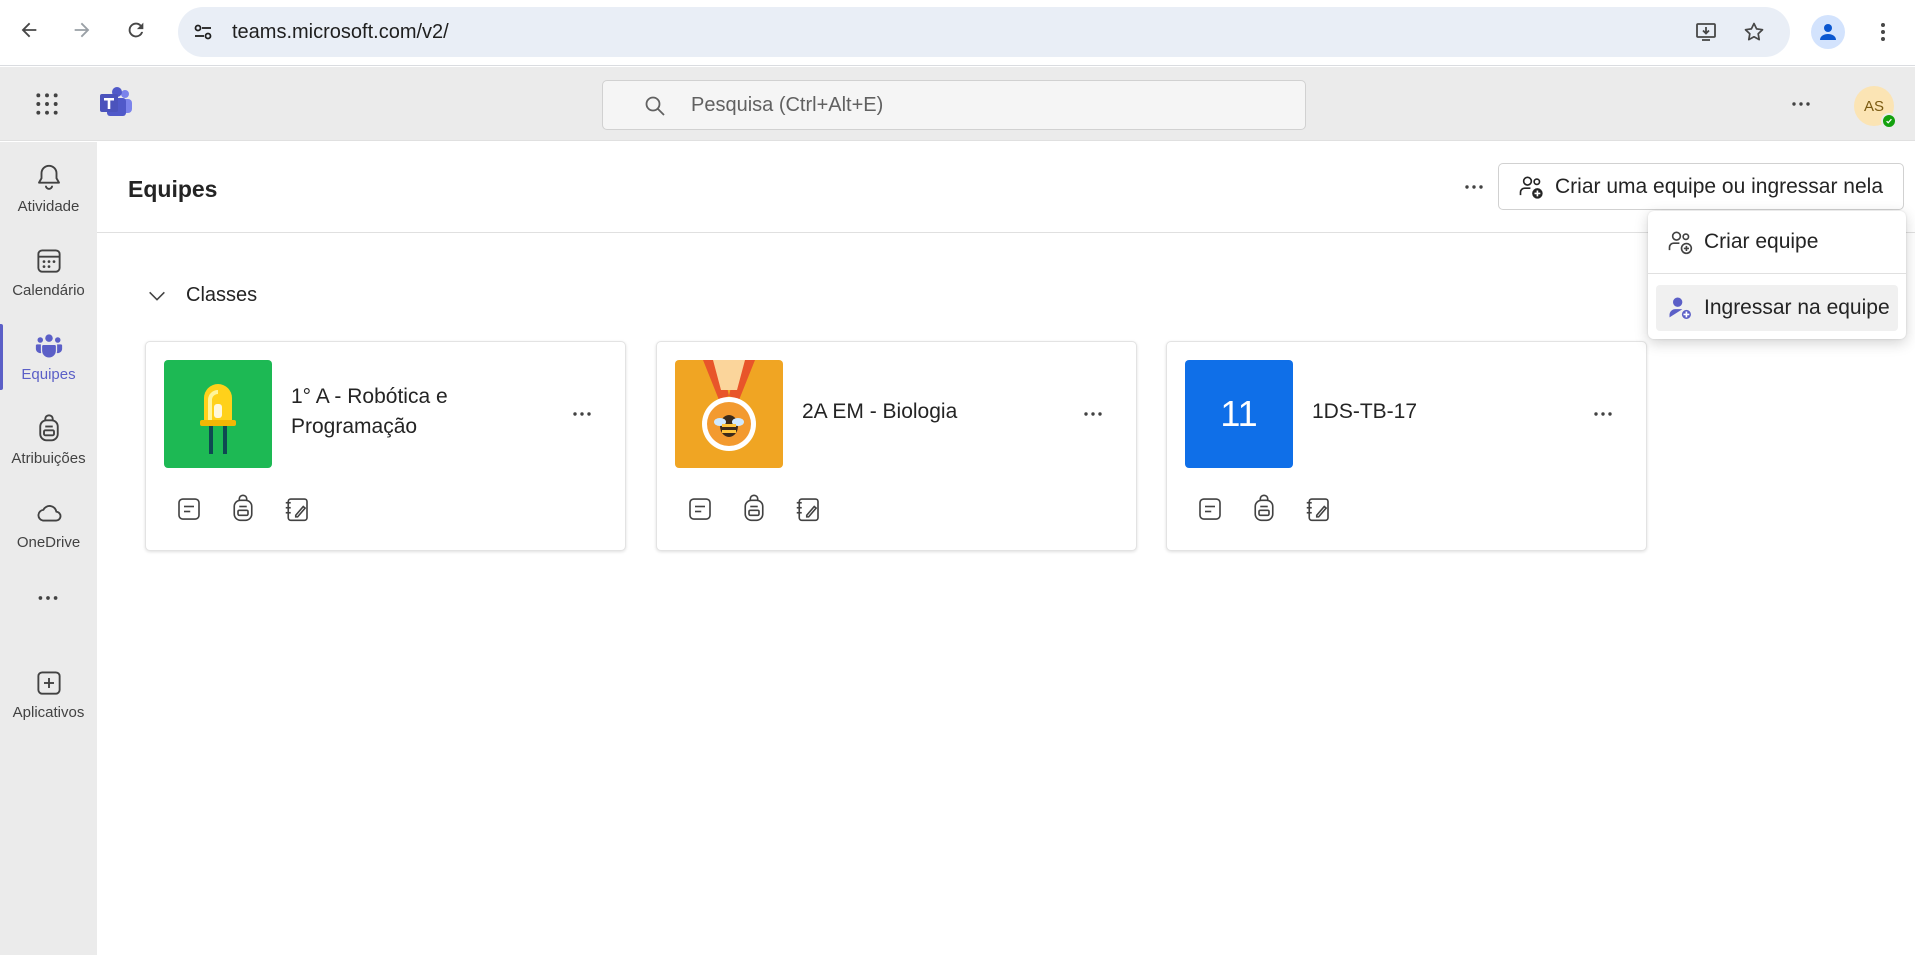  I want to click on search-input, so click(981, 105).